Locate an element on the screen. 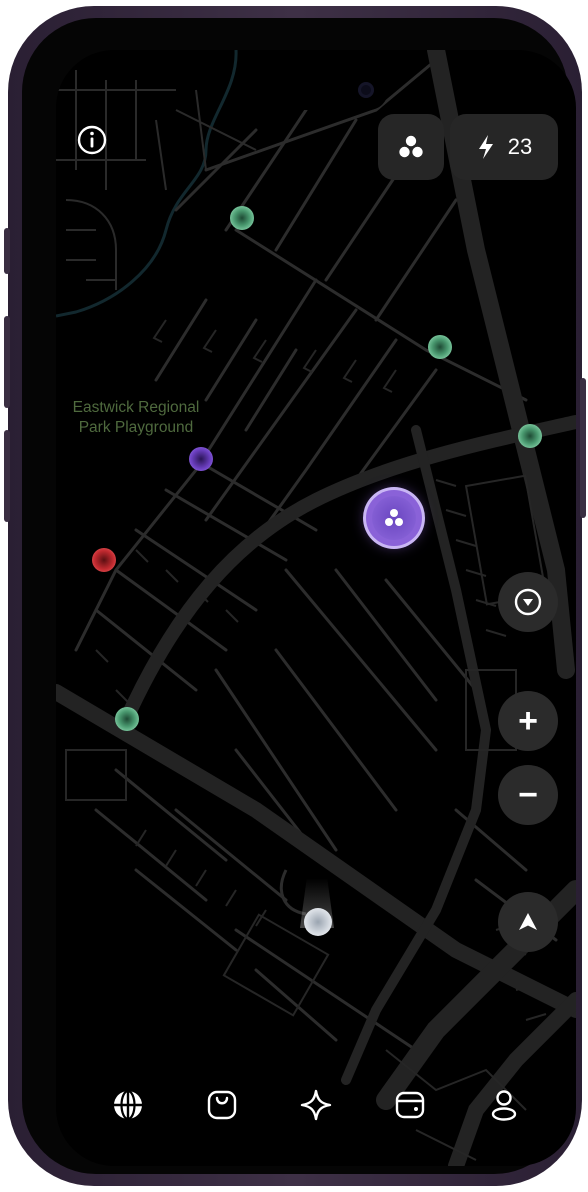  user-location-marker is located at coordinates (318, 922).